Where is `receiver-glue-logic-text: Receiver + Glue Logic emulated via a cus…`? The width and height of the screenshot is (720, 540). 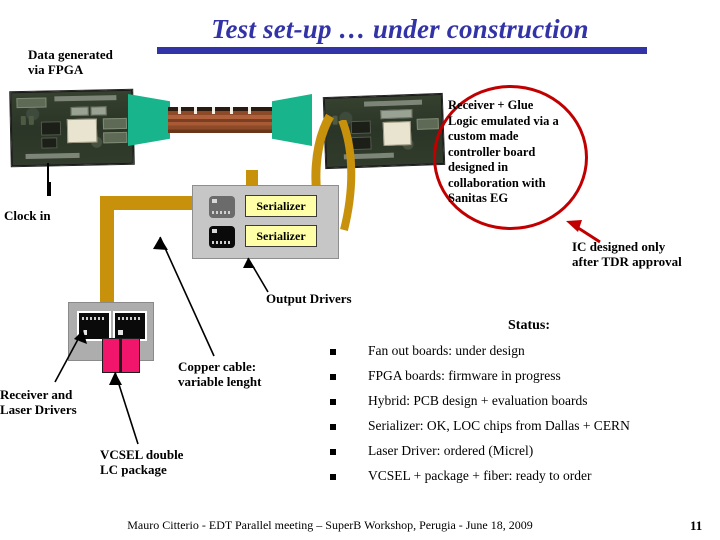 receiver-glue-logic-text: Receiver + Glue Logic emulated via a cus… is located at coordinates (503, 151).